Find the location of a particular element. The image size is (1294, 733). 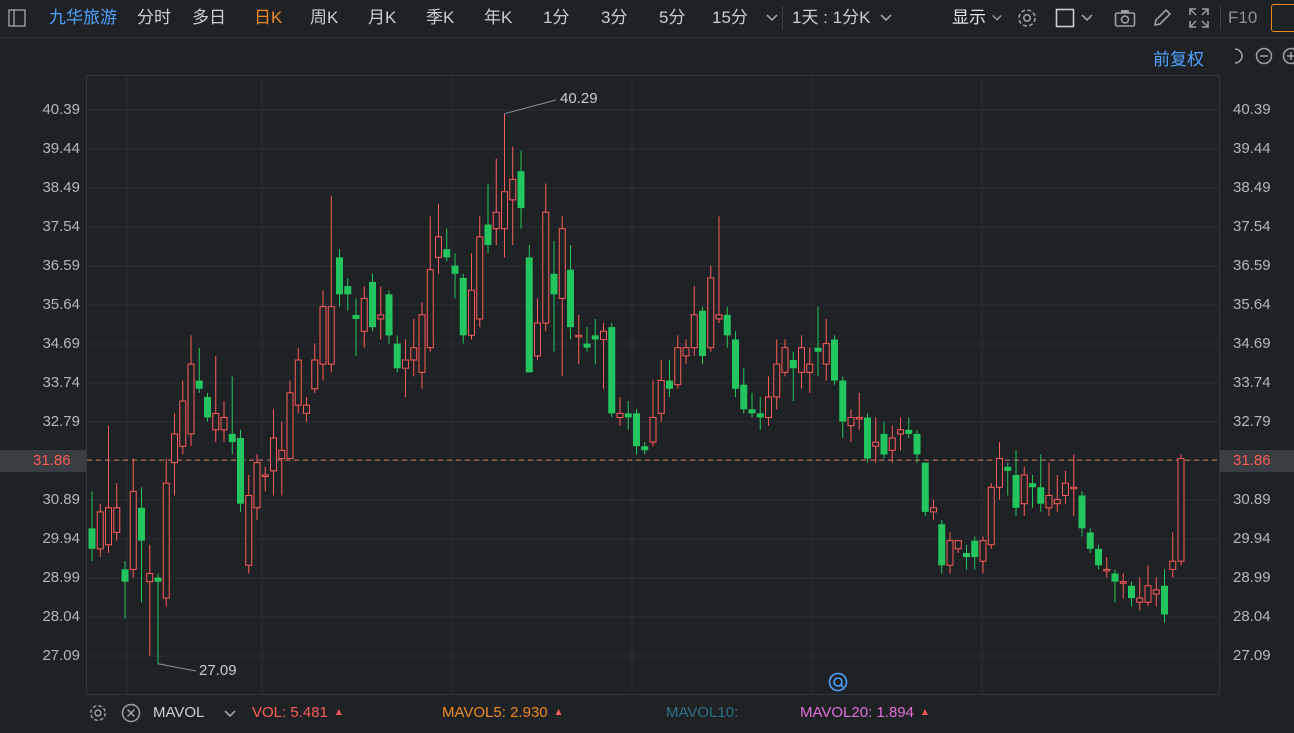

locate-icon is located at coordinates (838, 682).